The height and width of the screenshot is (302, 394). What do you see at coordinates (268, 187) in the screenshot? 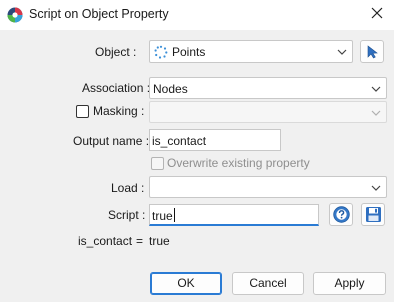
I see `load-combo` at bounding box center [268, 187].